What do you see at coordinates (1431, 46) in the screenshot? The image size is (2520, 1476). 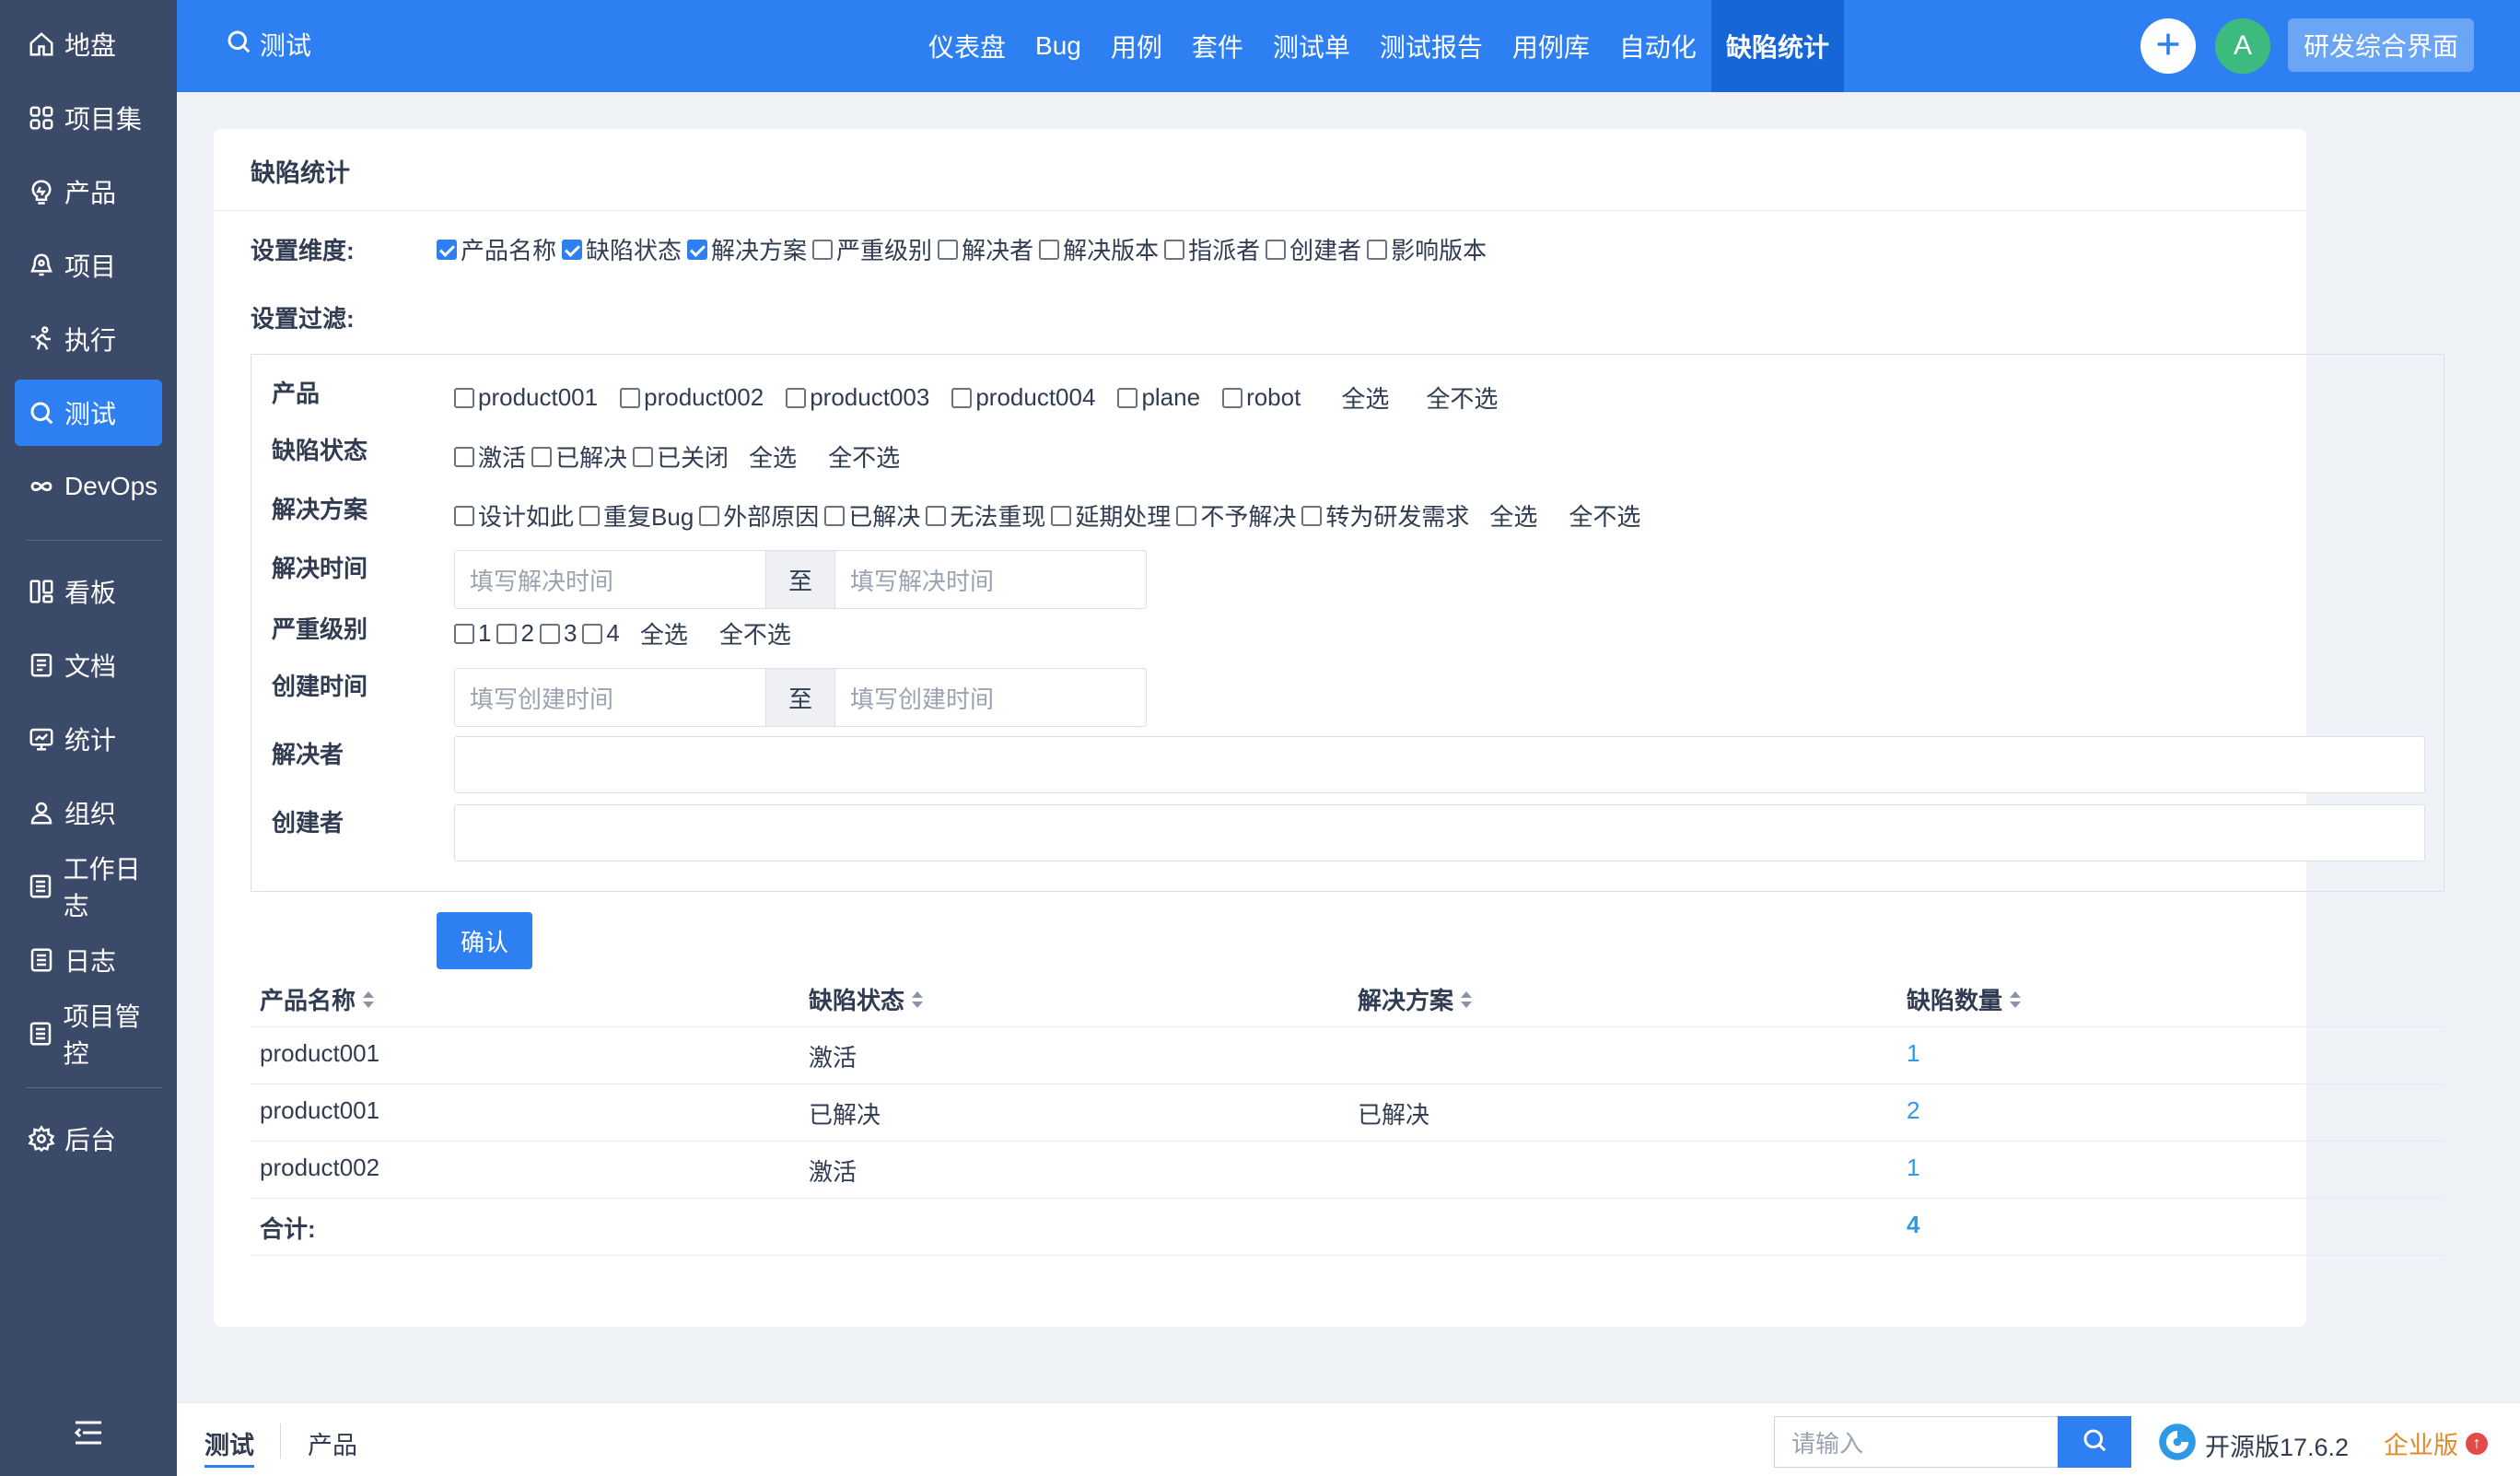 I see `nav-item-testreport: 测试报告` at bounding box center [1431, 46].